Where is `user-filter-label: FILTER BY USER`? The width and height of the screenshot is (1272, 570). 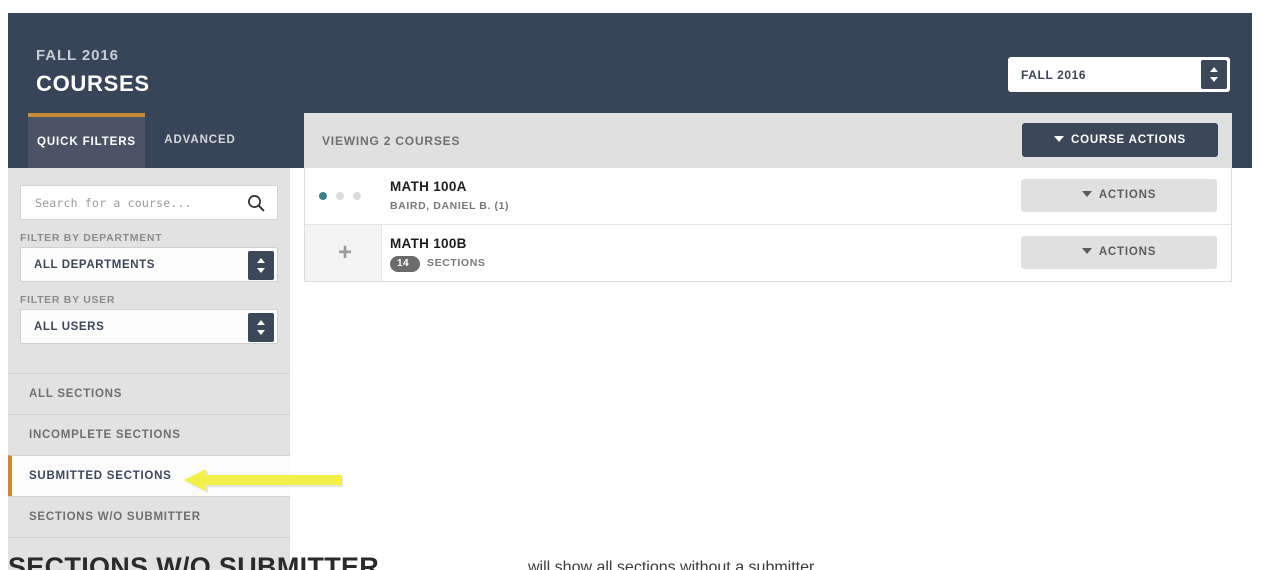 user-filter-label: FILTER BY USER is located at coordinates (68, 300).